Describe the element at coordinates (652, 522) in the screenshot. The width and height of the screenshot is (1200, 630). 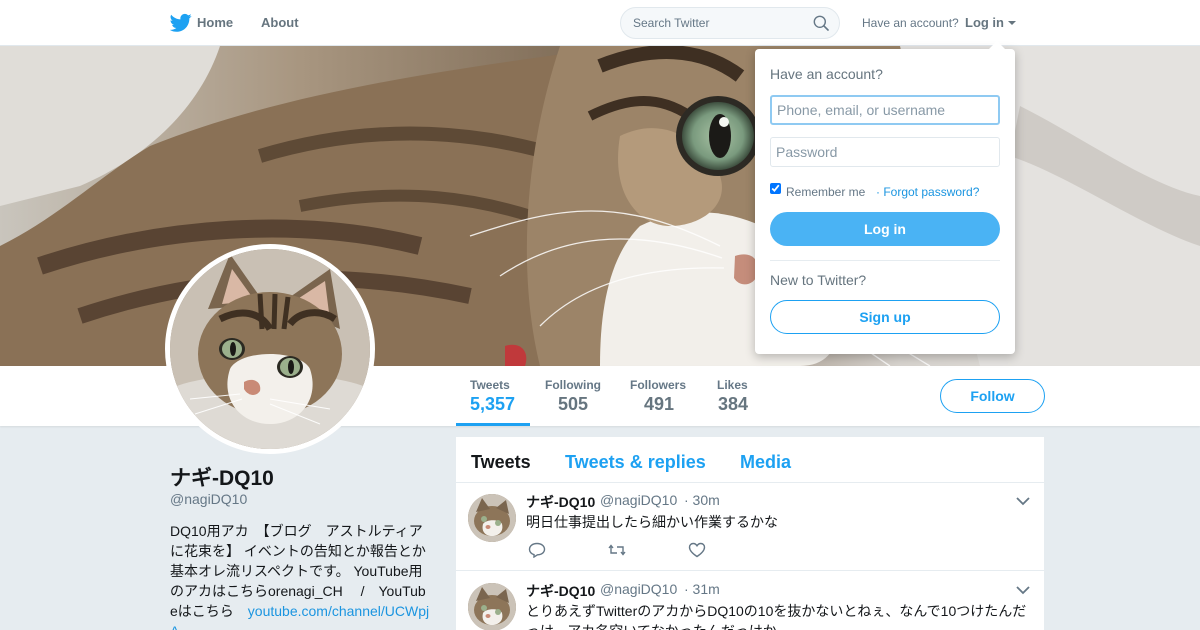
I see `tweet-text: 明日仕事提出したら細かい作業するかな` at that location.